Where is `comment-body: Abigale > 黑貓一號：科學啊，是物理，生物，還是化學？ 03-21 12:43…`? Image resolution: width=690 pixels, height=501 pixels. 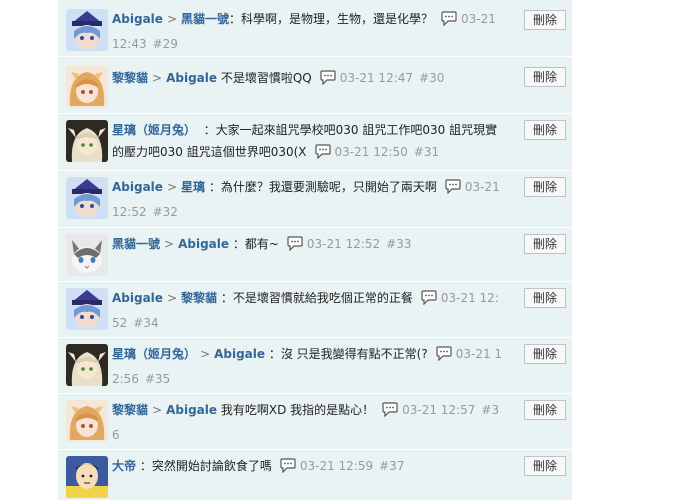
comment-body: Abigale > 黑貓一號：科學啊，是物理，生物，還是化學？ 03-21 12:43… is located at coordinates (309, 31).